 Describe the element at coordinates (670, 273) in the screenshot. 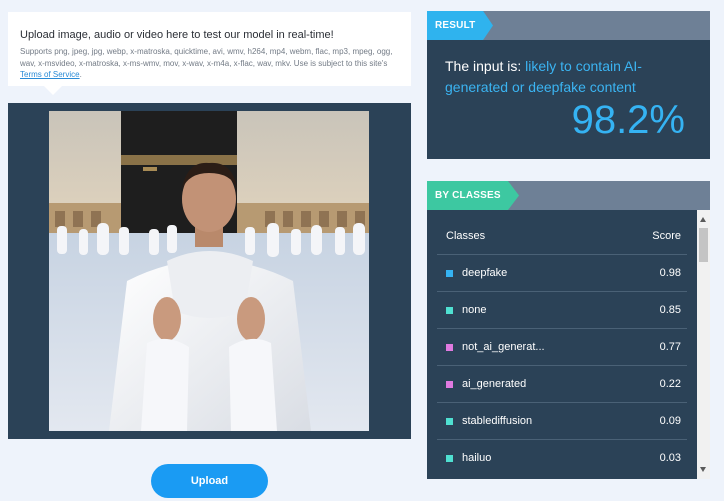

I see `class-score: 0.98` at that location.